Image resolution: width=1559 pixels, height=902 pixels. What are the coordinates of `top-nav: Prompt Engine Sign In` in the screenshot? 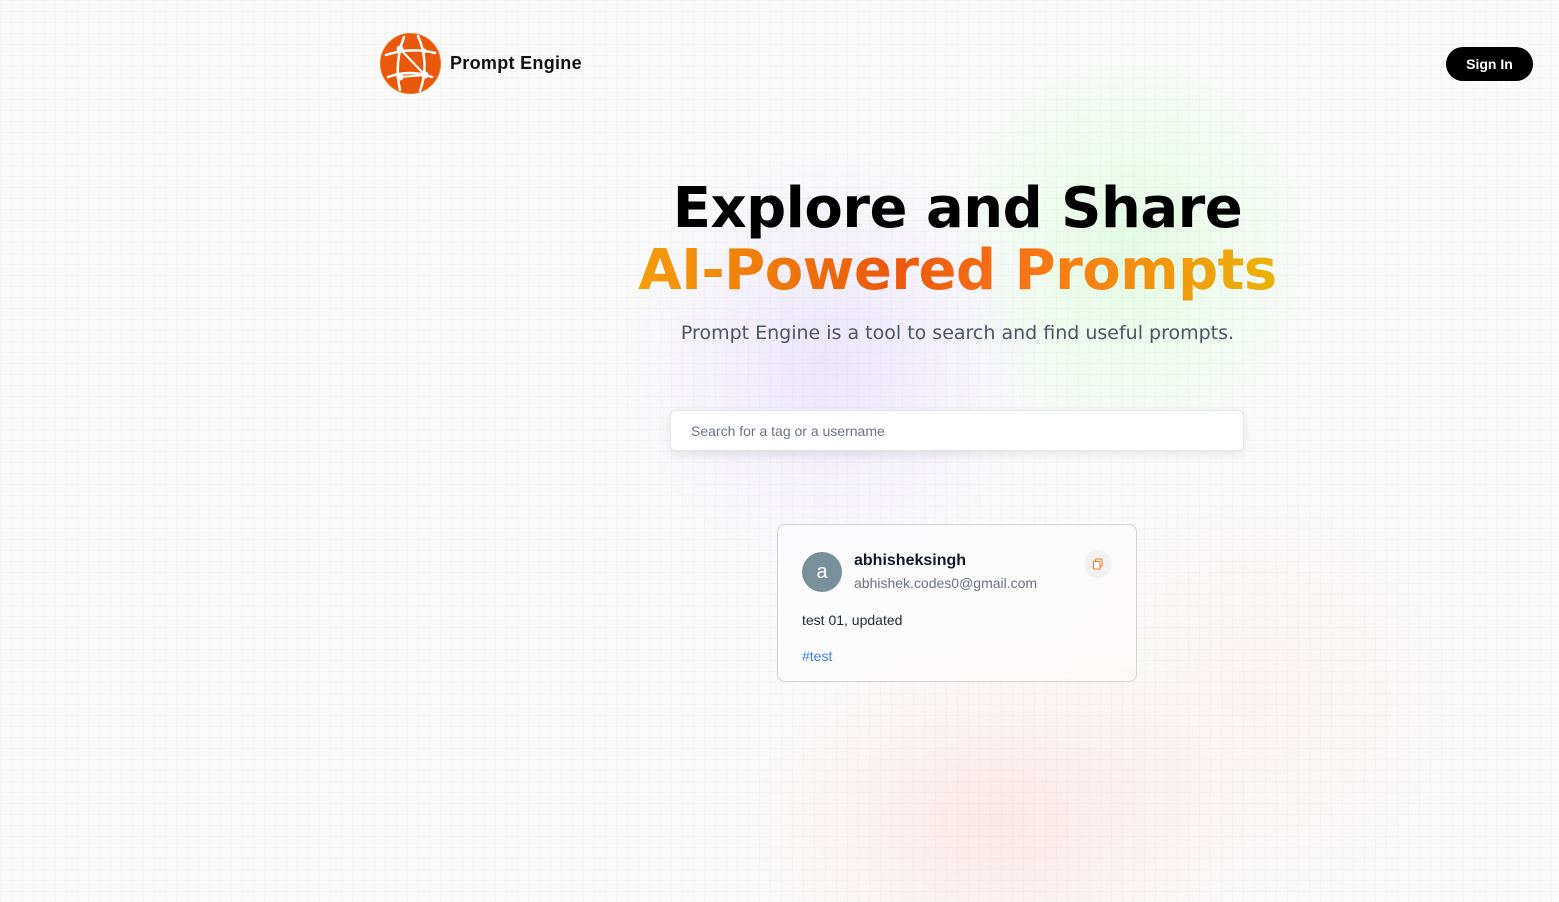 It's located at (779, 64).